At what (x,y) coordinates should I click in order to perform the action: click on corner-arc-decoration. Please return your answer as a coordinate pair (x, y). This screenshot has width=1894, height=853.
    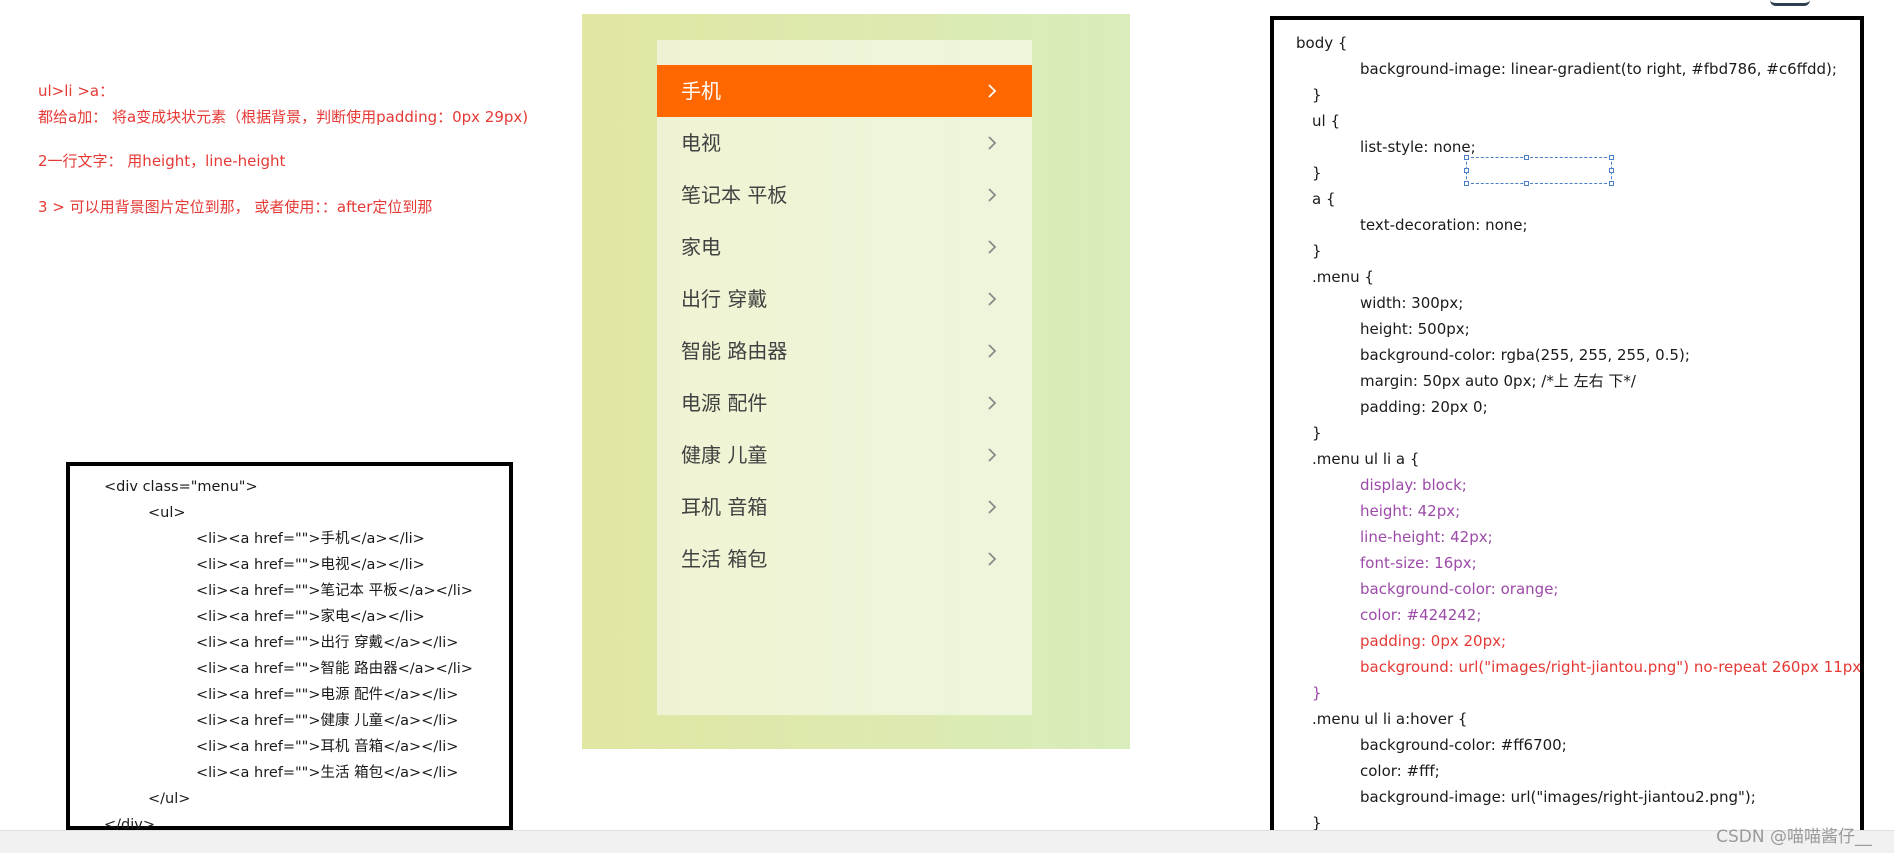
    Looking at the image, I should click on (1790, 3).